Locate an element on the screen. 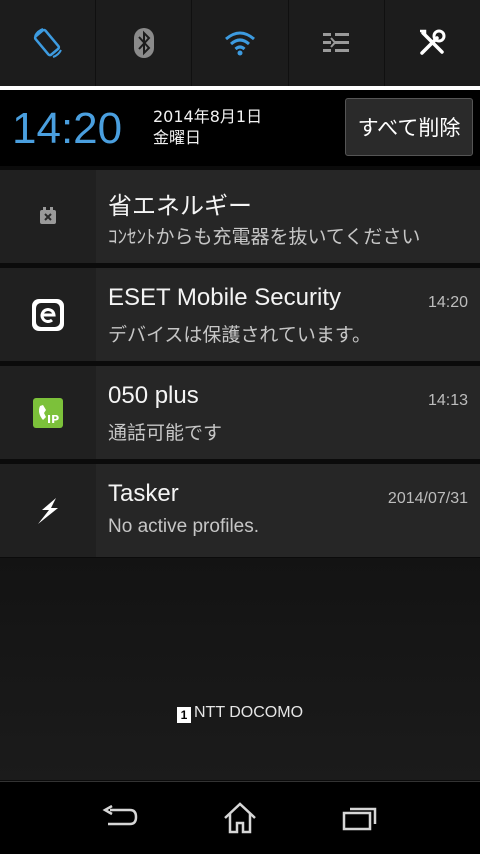 This screenshot has height=854, width=480. svg-text: IP is located at coordinates (53, 419).